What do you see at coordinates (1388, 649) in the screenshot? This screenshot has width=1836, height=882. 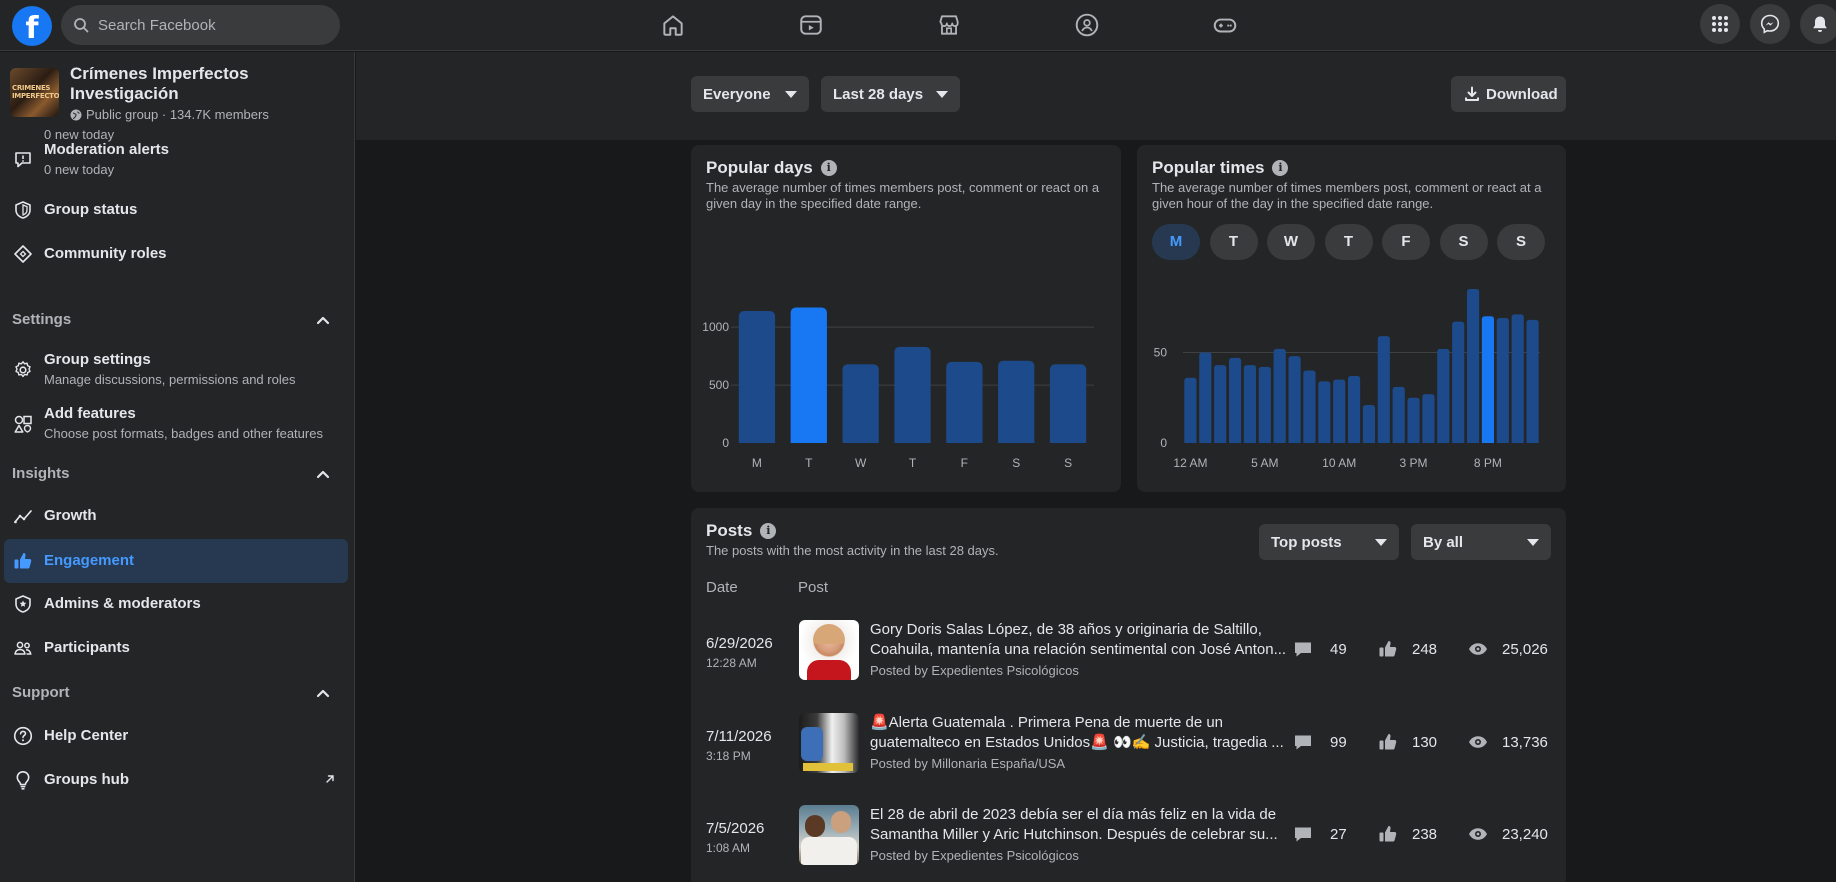 I see `thumbs-up-icon` at bounding box center [1388, 649].